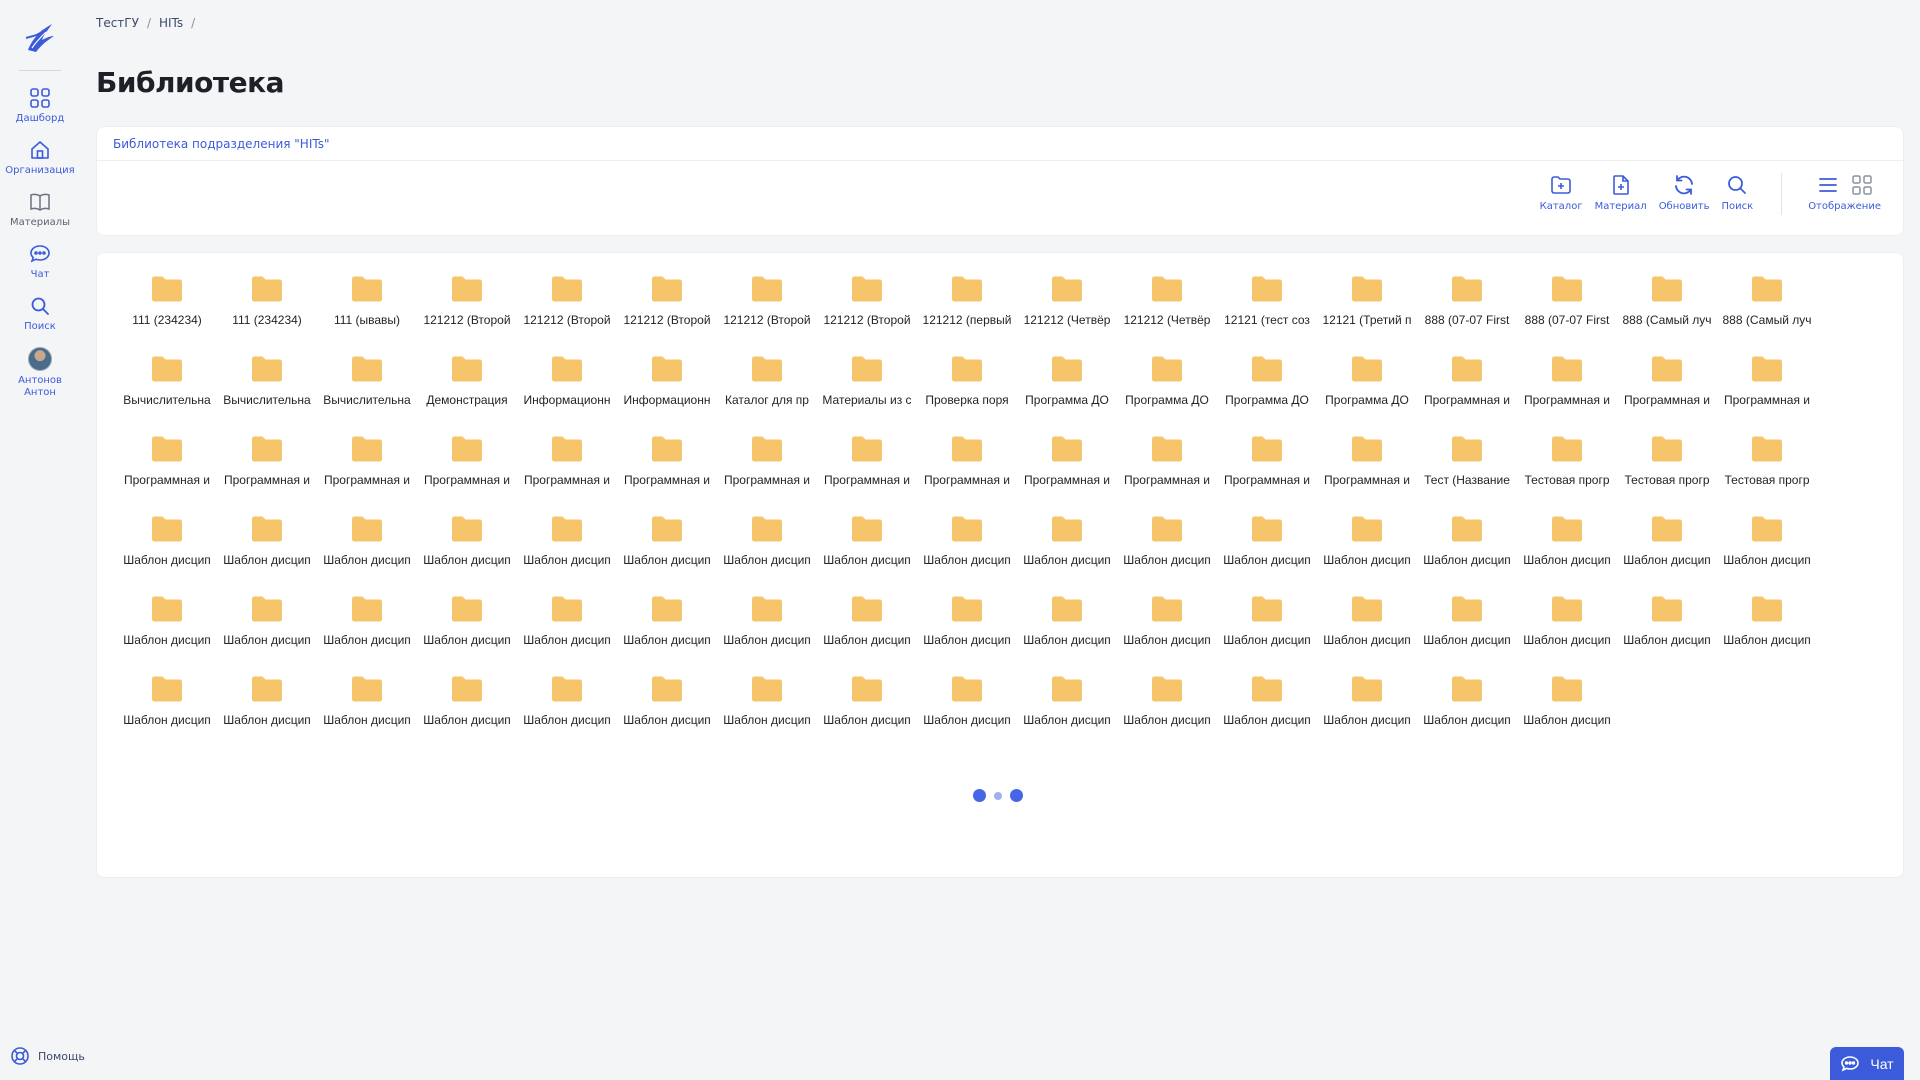  What do you see at coordinates (1467, 311) in the screenshot?
I see `library-item-folder: 888 (07-07 First` at bounding box center [1467, 311].